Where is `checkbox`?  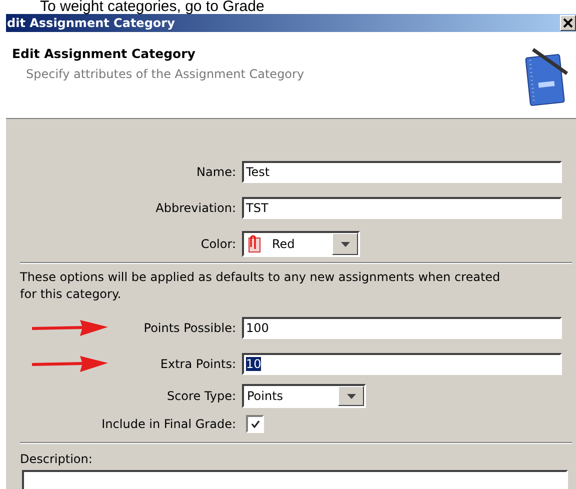
checkbox is located at coordinates (255, 424).